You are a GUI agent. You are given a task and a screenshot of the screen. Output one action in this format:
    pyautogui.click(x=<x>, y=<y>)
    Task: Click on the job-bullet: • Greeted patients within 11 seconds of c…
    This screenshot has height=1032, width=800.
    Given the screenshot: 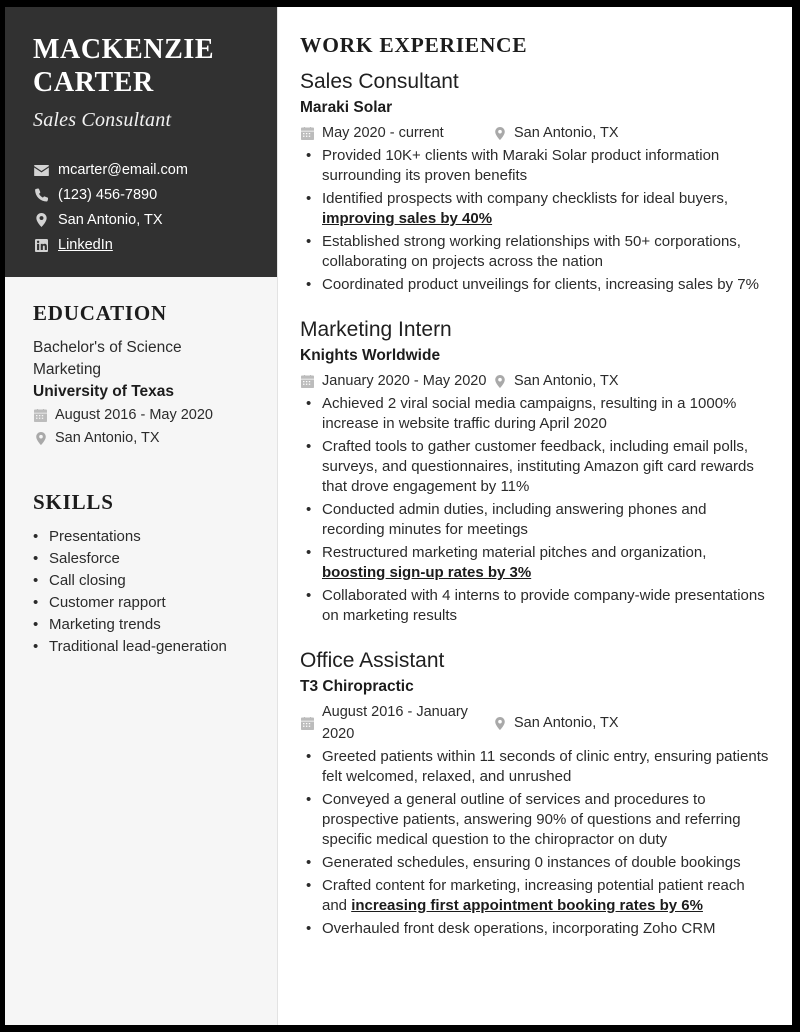 What is the action you would take?
    pyautogui.click(x=535, y=767)
    